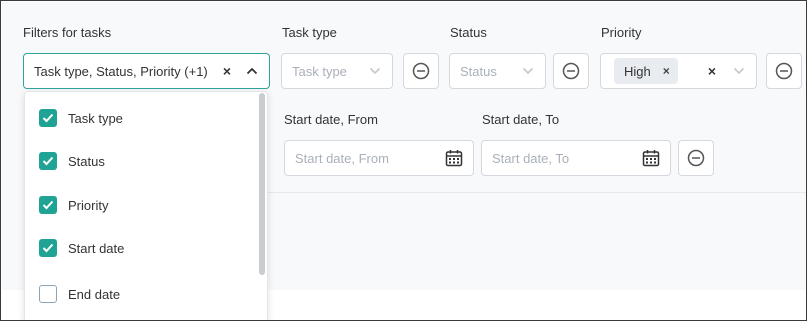  I want to click on task-type-select: Task type, so click(337, 71).